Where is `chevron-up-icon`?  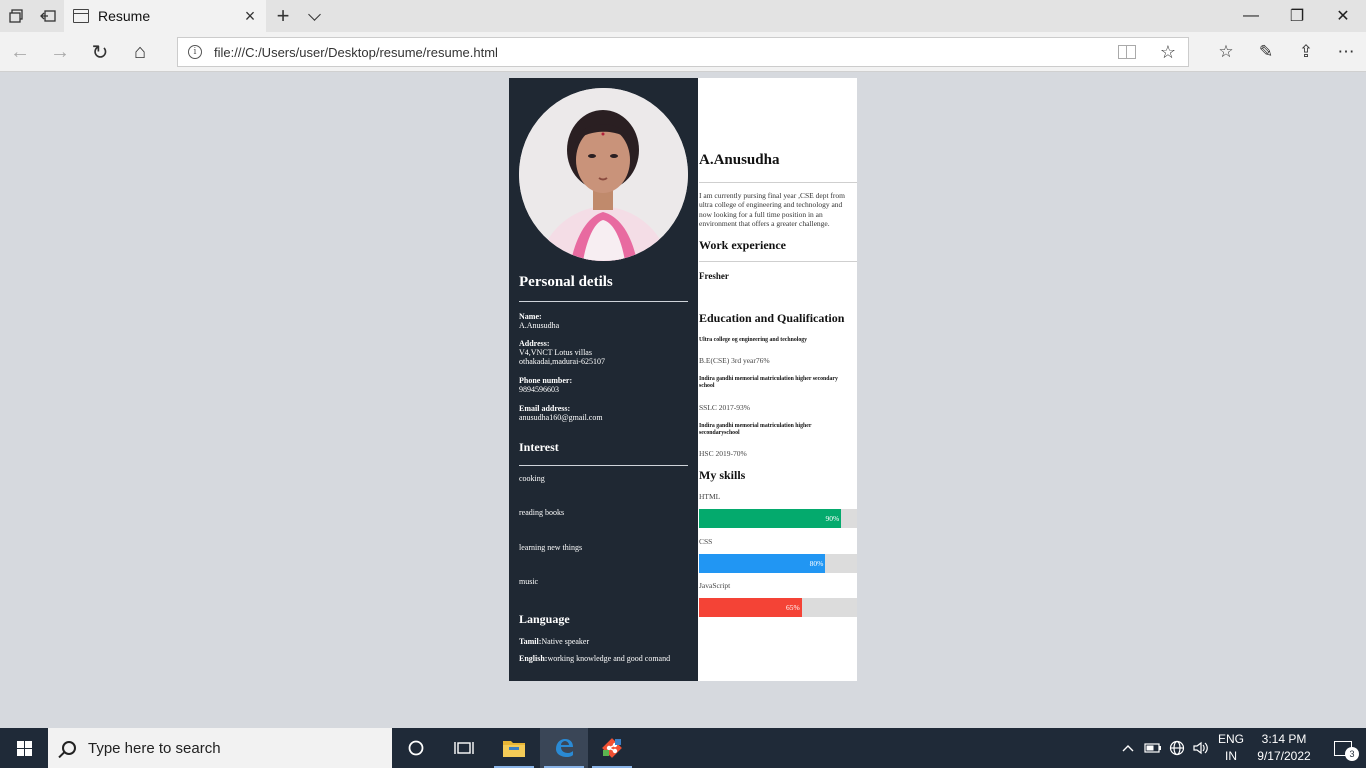 chevron-up-icon is located at coordinates (1128, 748).